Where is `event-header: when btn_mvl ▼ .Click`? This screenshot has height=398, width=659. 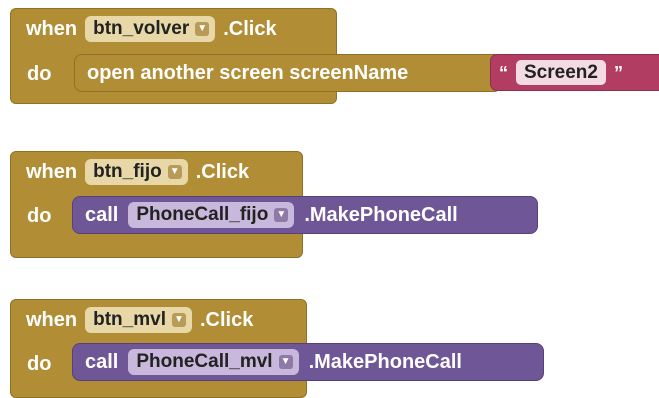 event-header: when btn_mvl ▼ .Click is located at coordinates (132, 320).